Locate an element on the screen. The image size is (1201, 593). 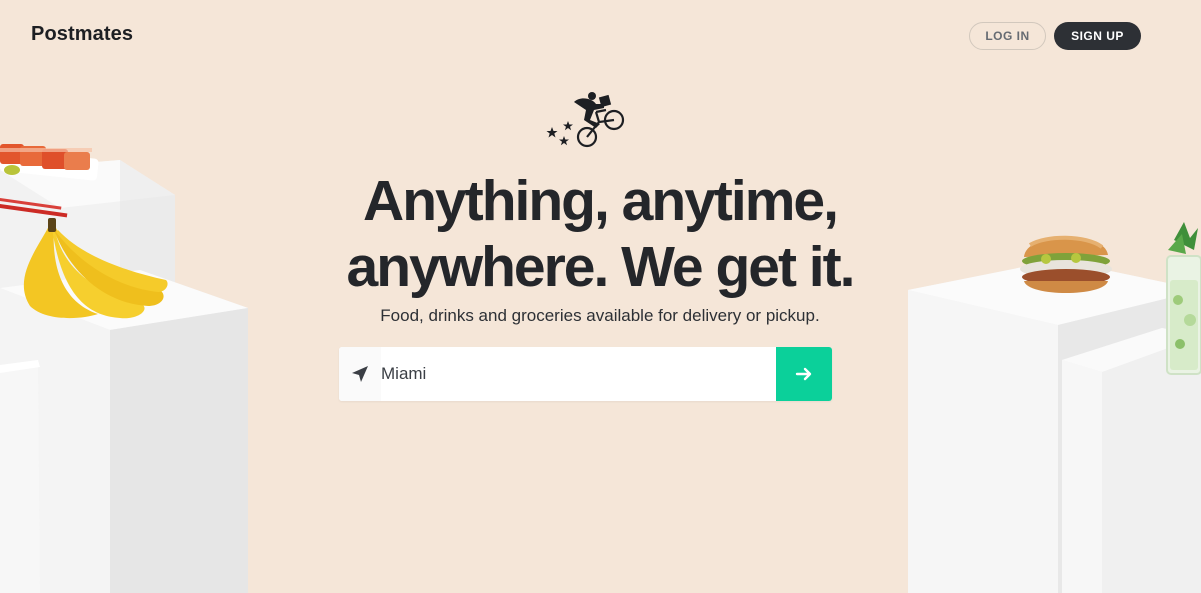
signup-button: SIGN UP is located at coordinates (1097, 36).